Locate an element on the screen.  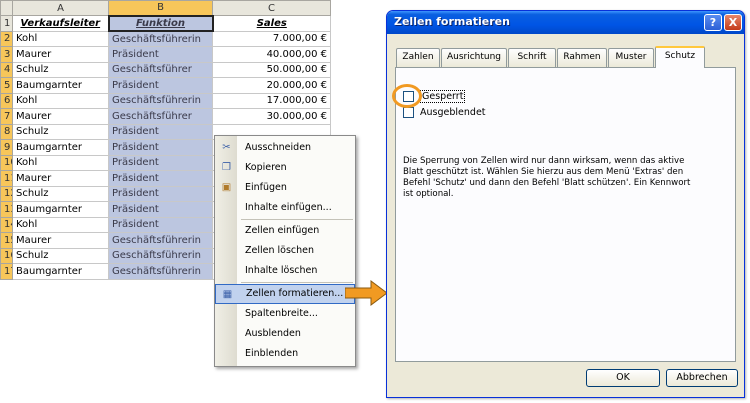
menu-item-clear-contents: Inhalte löschen is located at coordinates (285, 271).